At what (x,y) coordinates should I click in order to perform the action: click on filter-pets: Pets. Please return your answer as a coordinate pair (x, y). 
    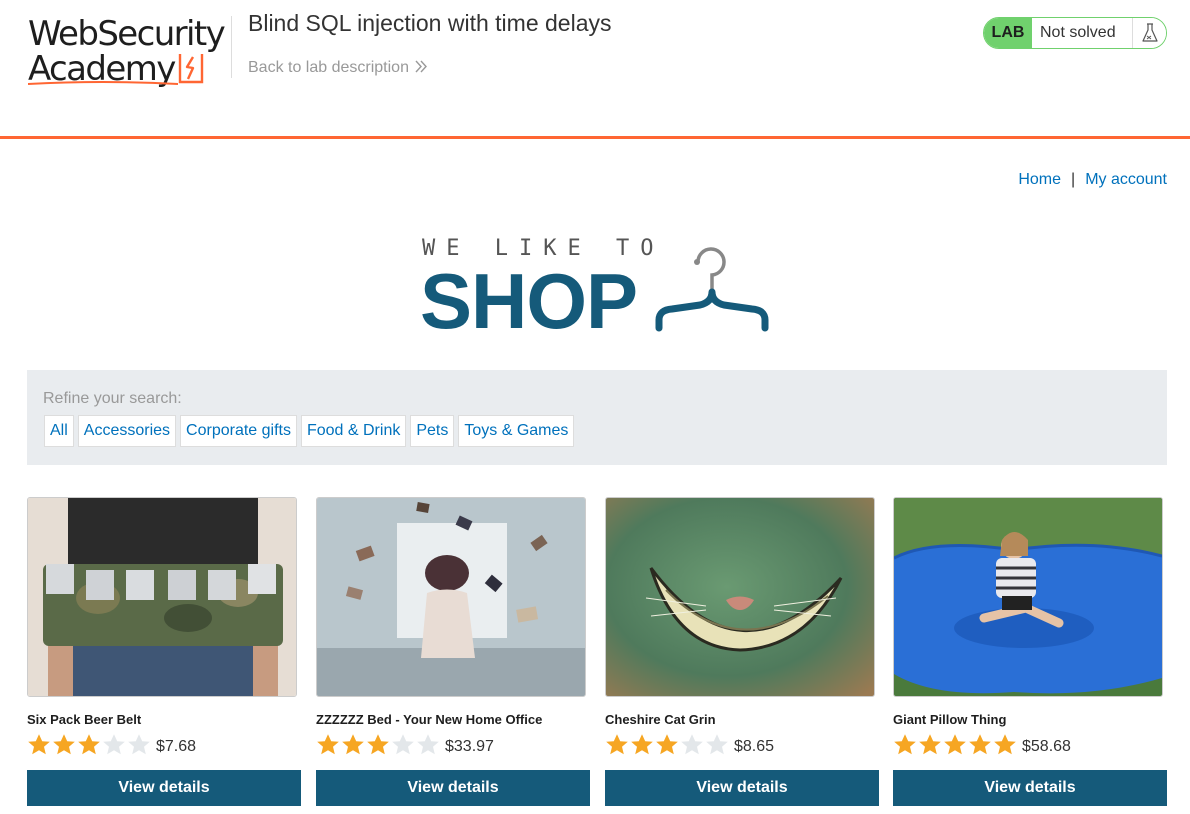
    Looking at the image, I should click on (432, 431).